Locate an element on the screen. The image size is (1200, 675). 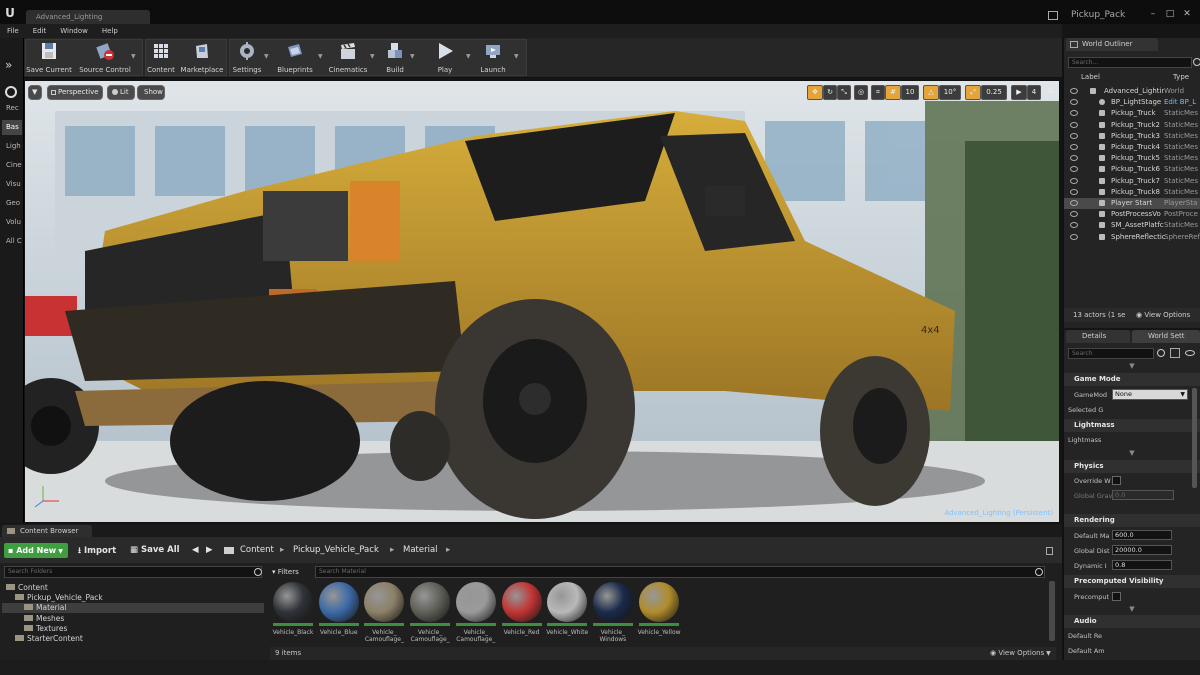
translate-tool-icon: ✥ is located at coordinates (815, 92).